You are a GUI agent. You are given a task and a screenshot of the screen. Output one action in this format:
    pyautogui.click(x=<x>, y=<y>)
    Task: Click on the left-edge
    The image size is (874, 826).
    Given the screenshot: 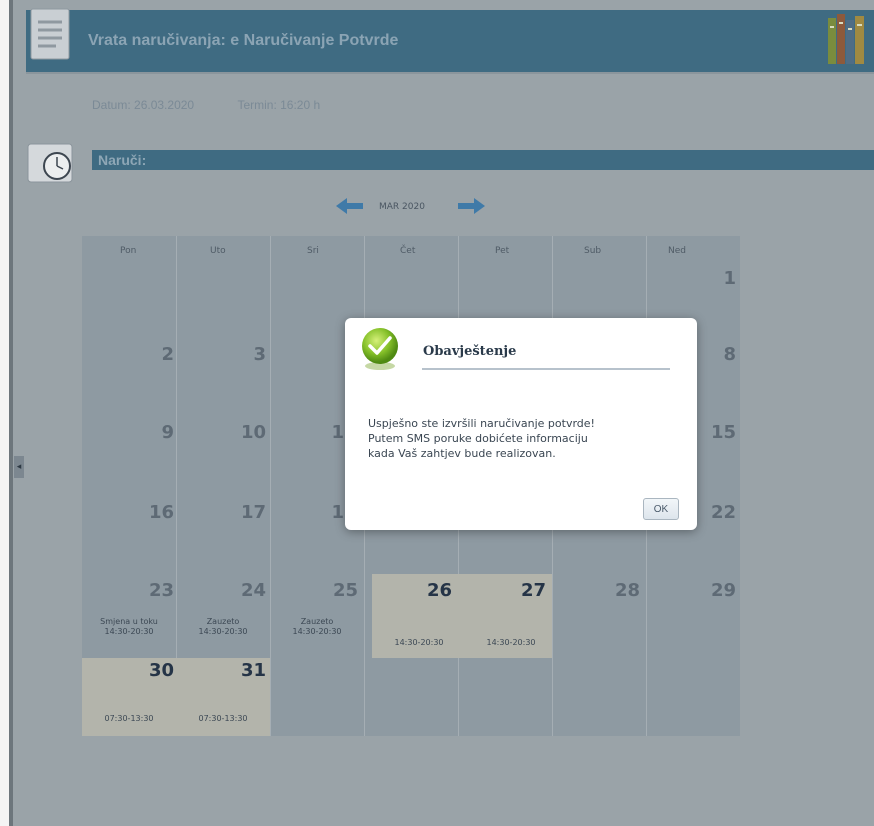 What is the action you would take?
    pyautogui.click(x=11, y=413)
    